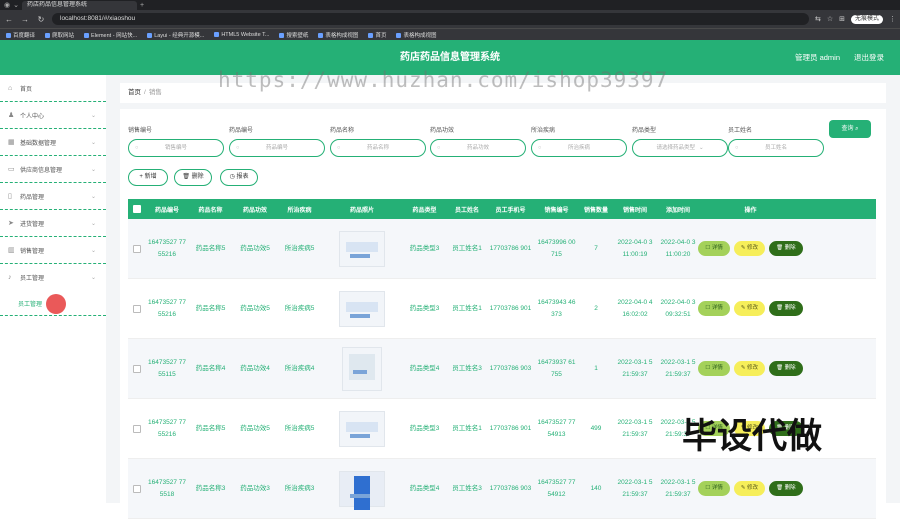 The width and height of the screenshot is (900, 519). Describe the element at coordinates (680, 148) in the screenshot. I see `drug-type-select: 请选择药品类型 ⌄` at that location.